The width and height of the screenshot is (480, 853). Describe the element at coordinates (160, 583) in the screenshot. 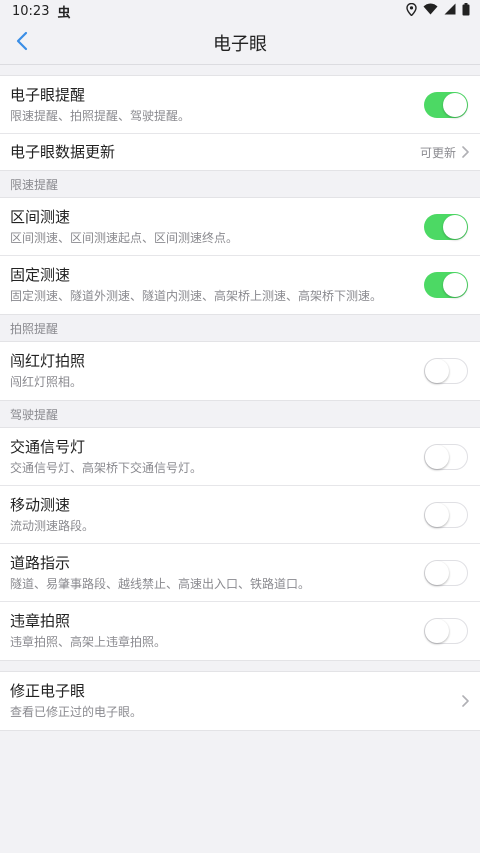

I see `row-subtitle: 隧道、易肇事路段、越线禁止、高速出入口、铁路道口。` at that location.